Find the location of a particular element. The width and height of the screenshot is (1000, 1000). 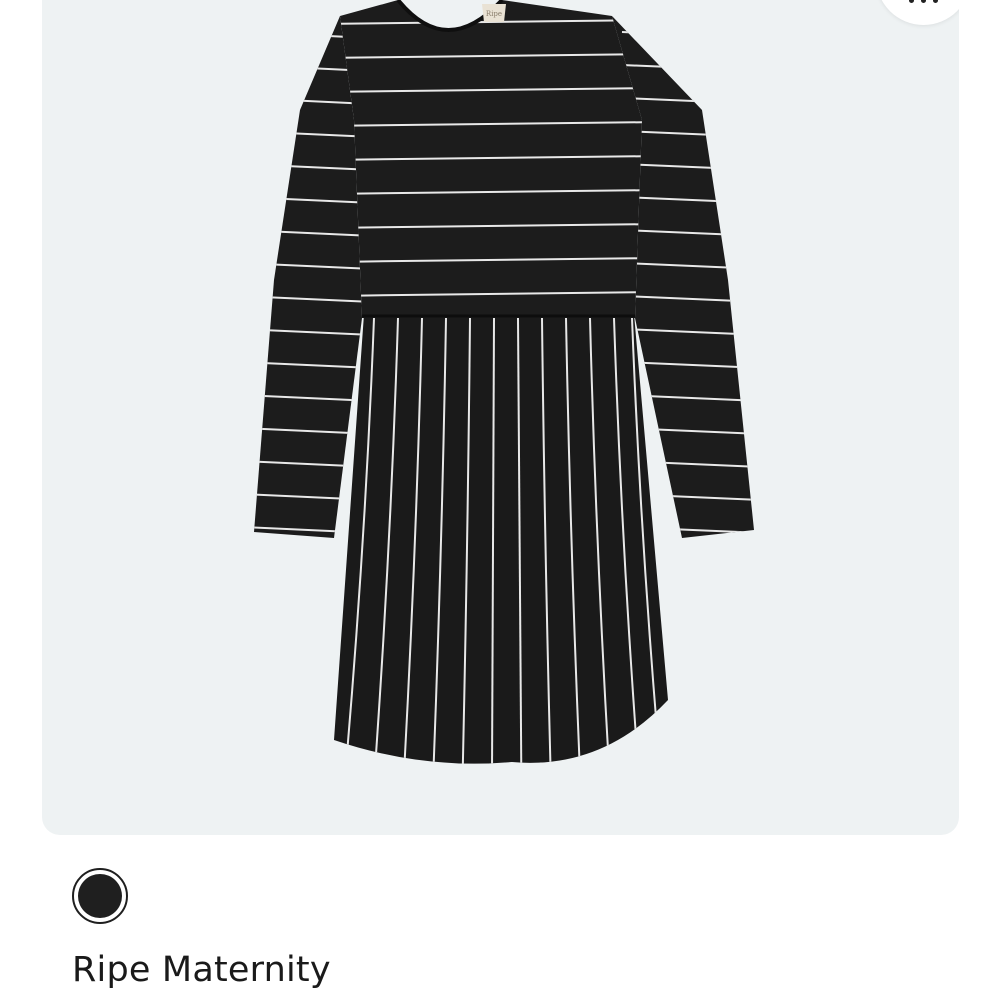

brand-name: Ripe Maternity is located at coordinates (201, 970).